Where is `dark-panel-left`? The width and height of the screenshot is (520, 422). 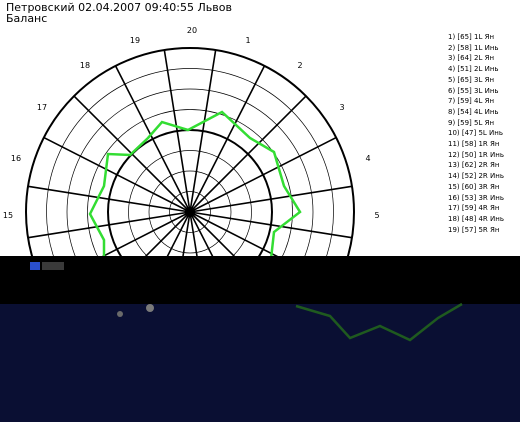
dark-panel-left is located at coordinates (150, 371).